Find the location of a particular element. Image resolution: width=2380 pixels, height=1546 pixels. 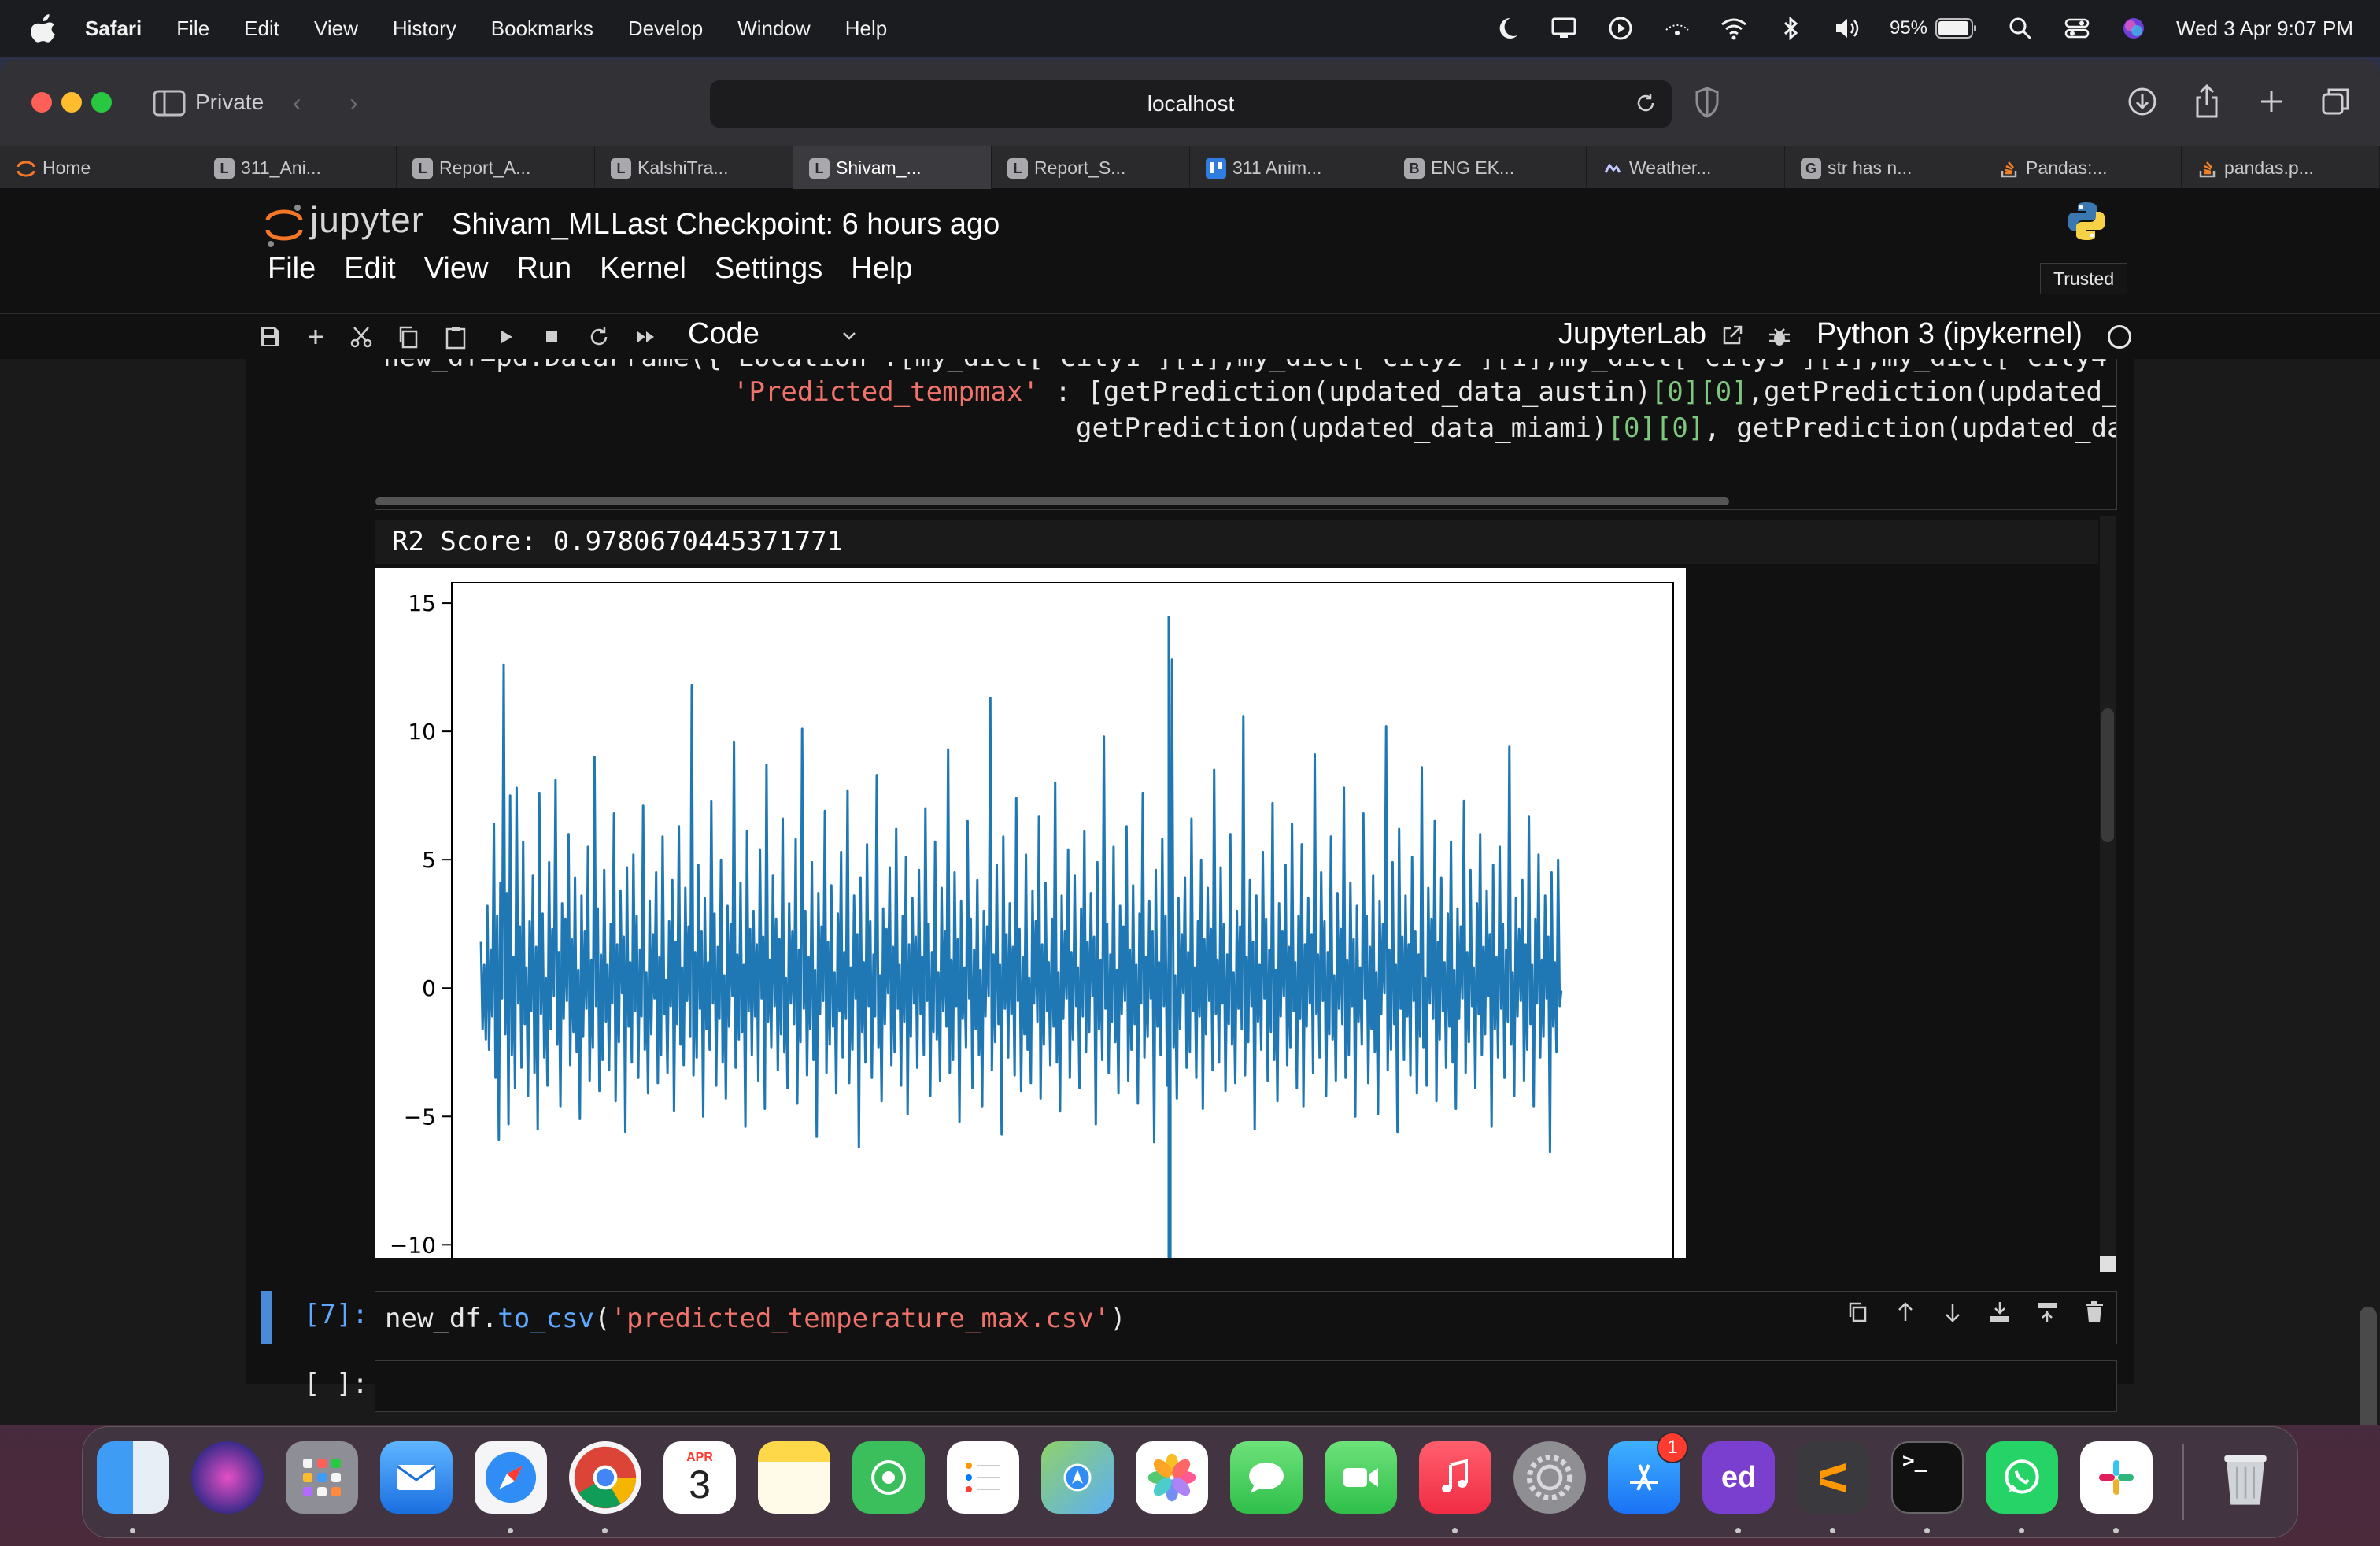

facetime-icon is located at coordinates (1361, 1477).